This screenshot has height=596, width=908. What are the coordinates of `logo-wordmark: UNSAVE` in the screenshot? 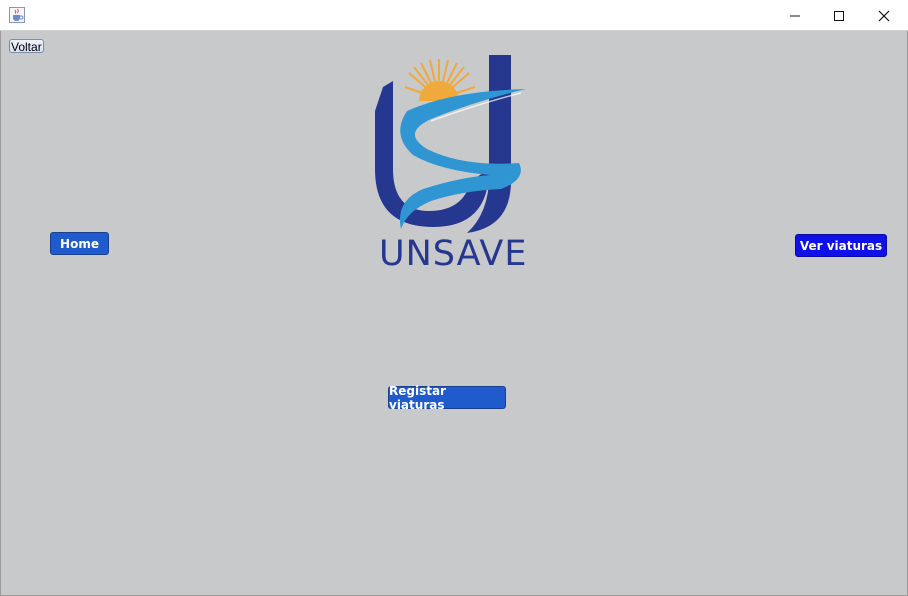 It's located at (453, 254).